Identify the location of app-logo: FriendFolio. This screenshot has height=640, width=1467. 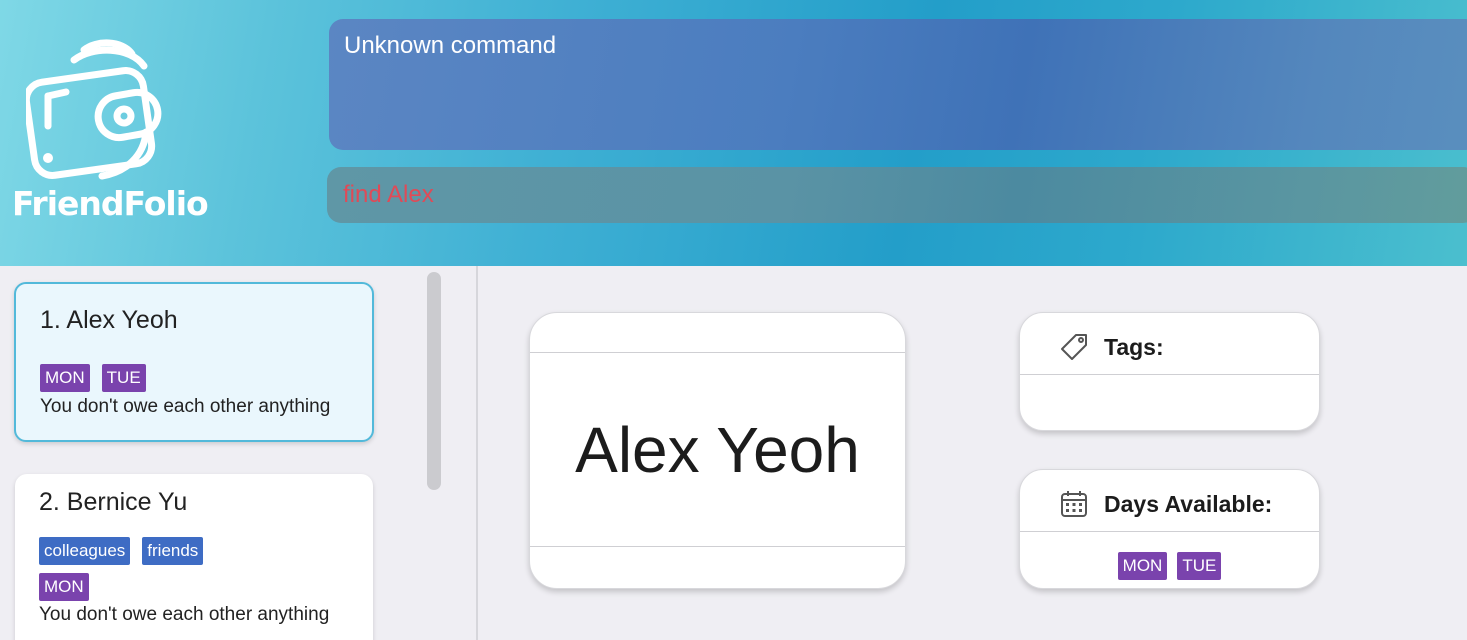
(110, 131).